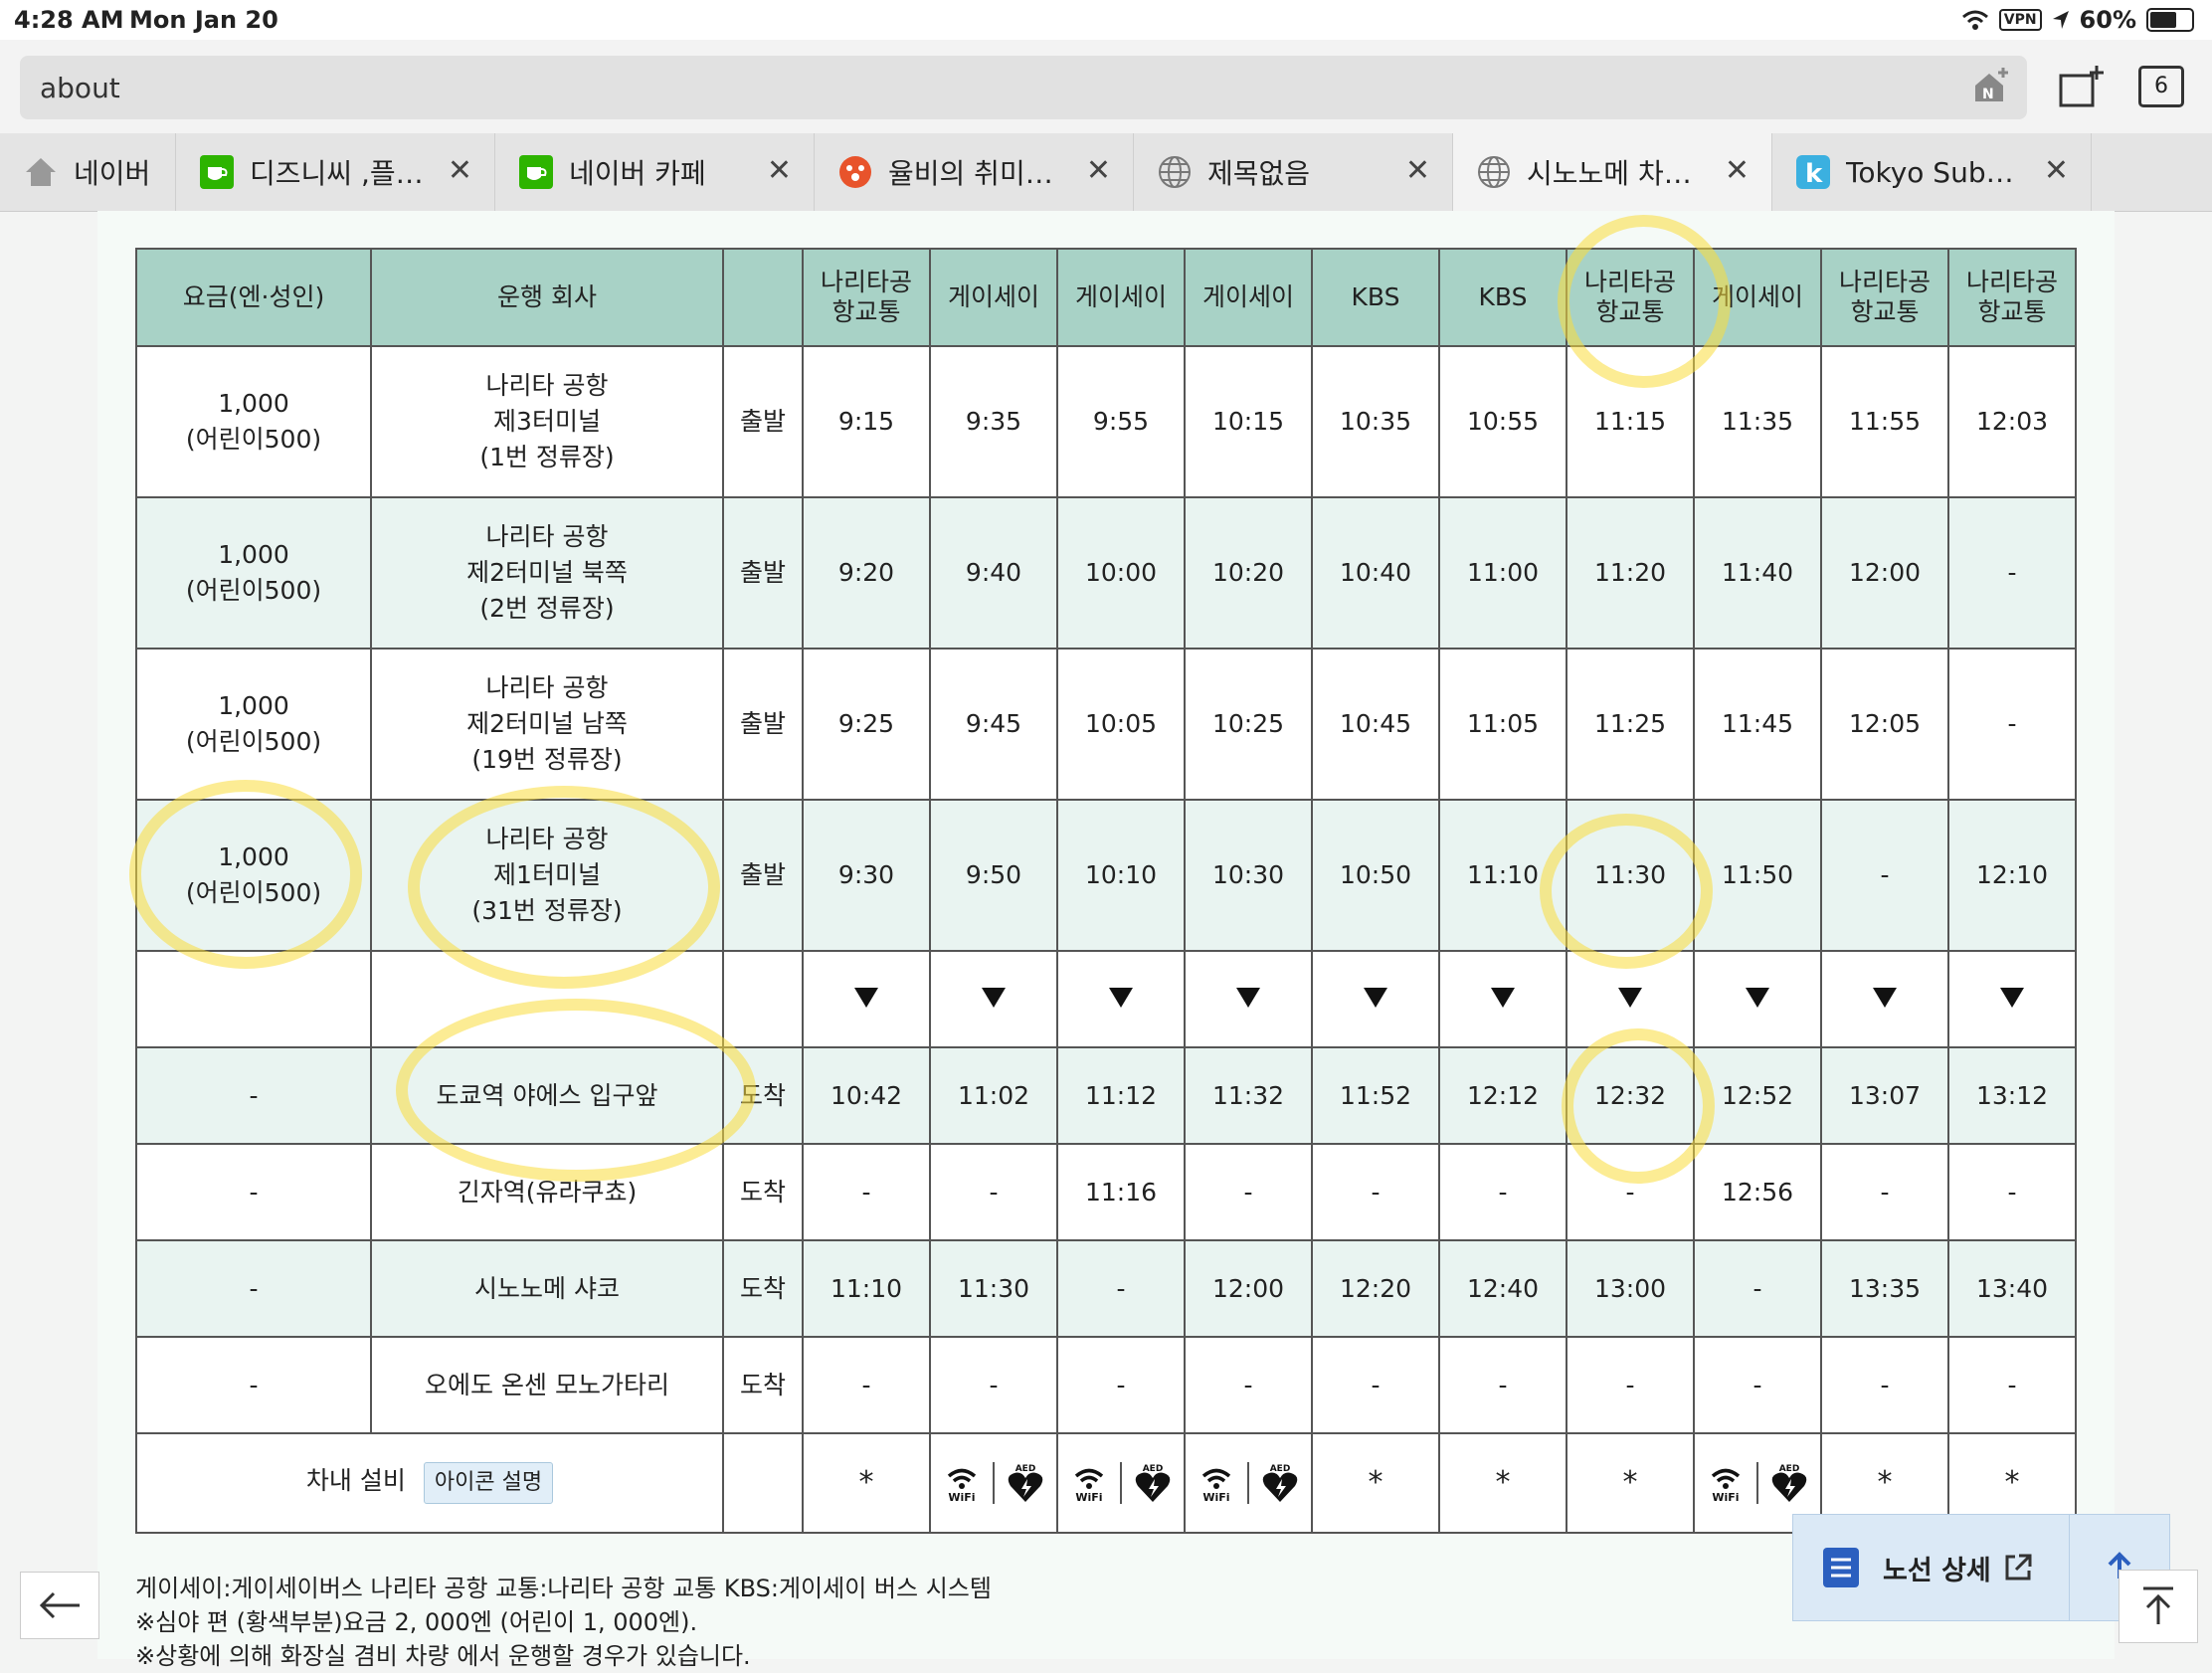  Describe the element at coordinates (2161, 86) in the screenshot. I see `tab-count-button: 6` at that location.